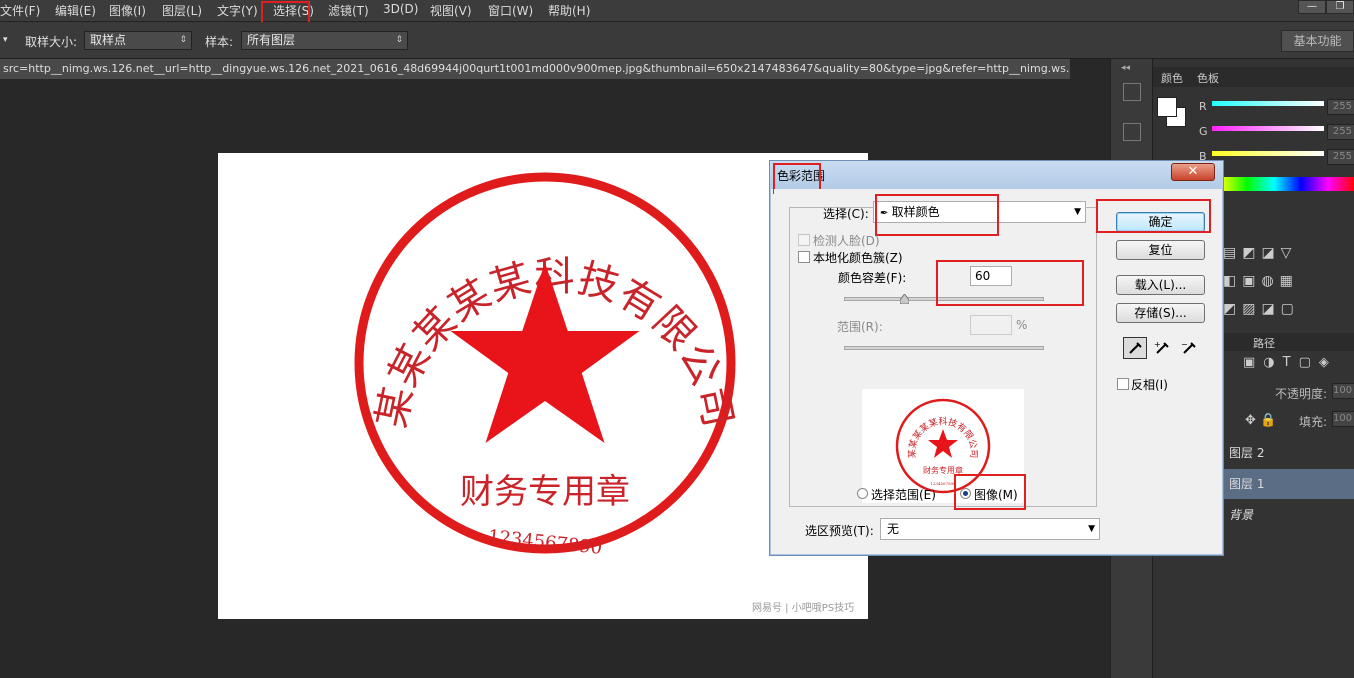 The height and width of the screenshot is (678, 1354). I want to click on channel-g-value: 255, so click(1340, 132).